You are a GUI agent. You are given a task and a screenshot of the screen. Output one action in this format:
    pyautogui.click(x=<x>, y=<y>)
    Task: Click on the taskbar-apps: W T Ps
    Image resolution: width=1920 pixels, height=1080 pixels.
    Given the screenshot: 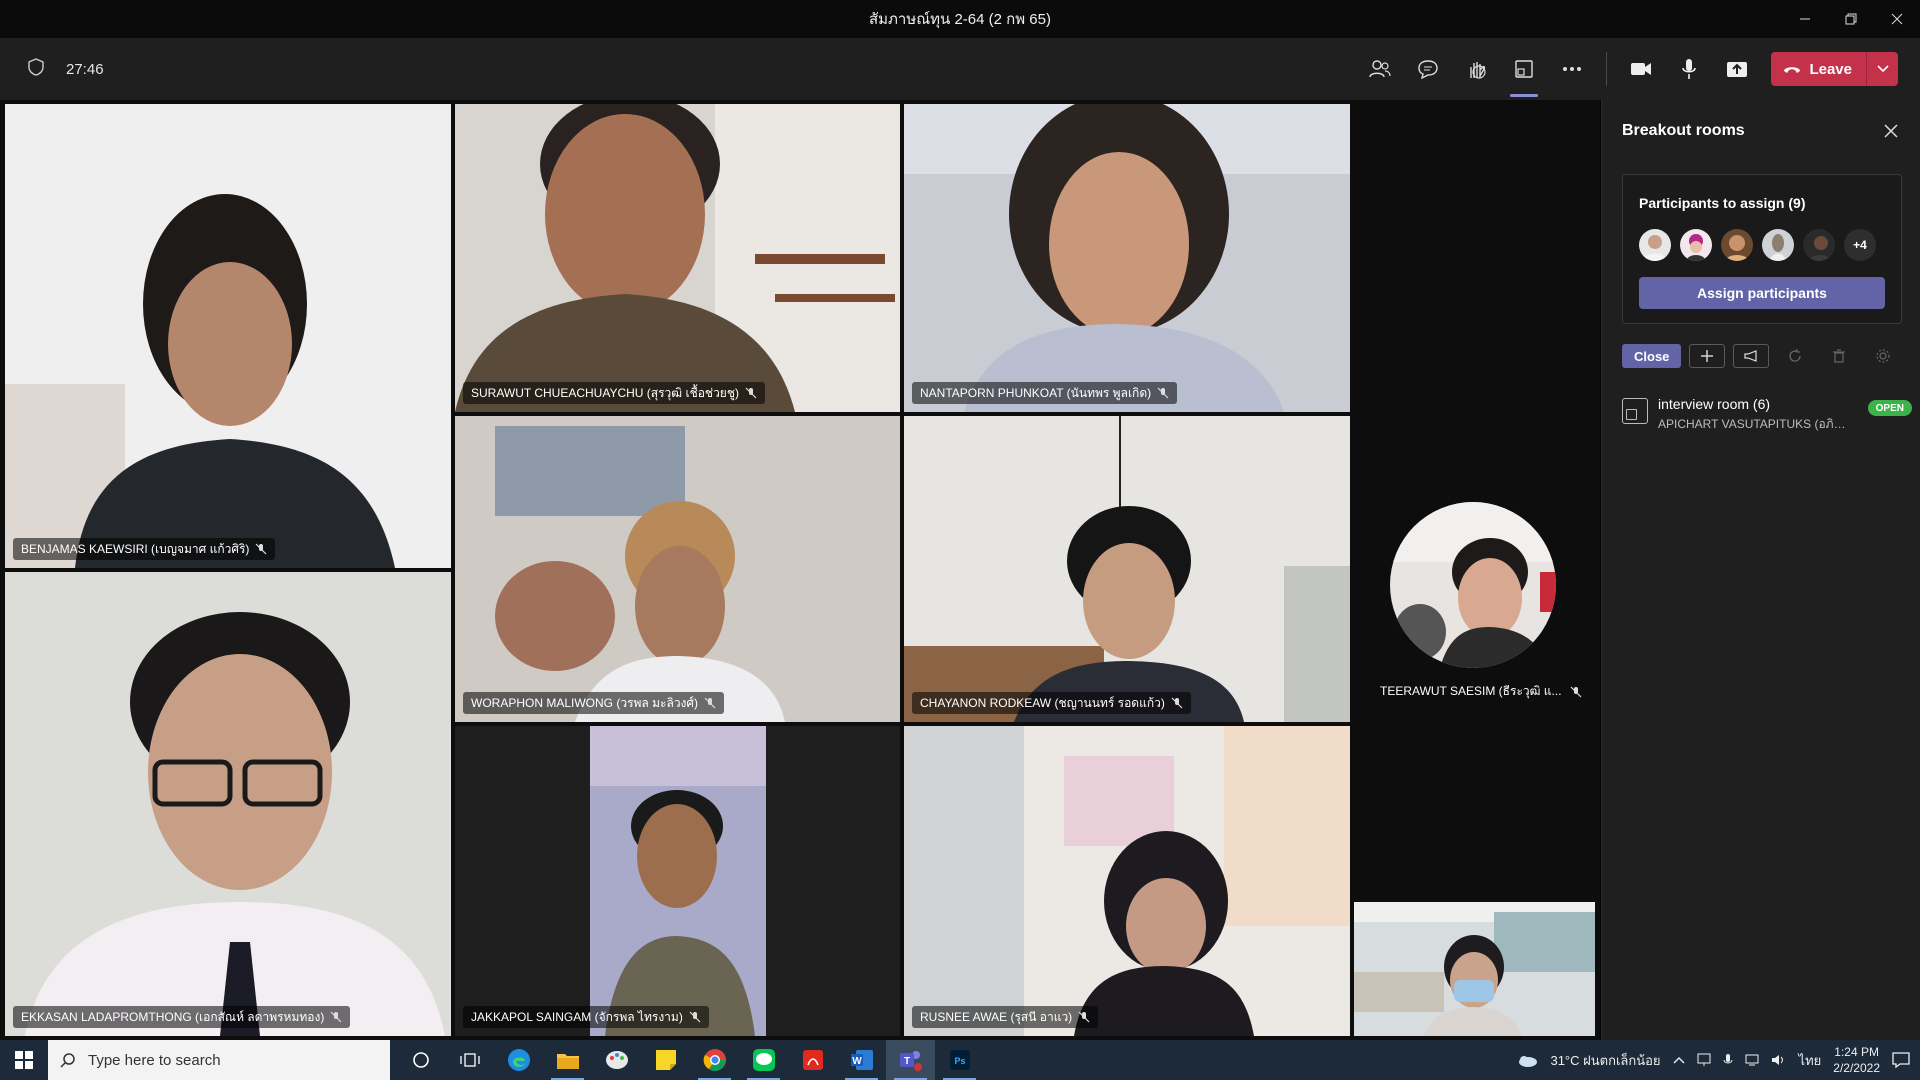 What is the action you would take?
    pyautogui.click(x=690, y=1060)
    